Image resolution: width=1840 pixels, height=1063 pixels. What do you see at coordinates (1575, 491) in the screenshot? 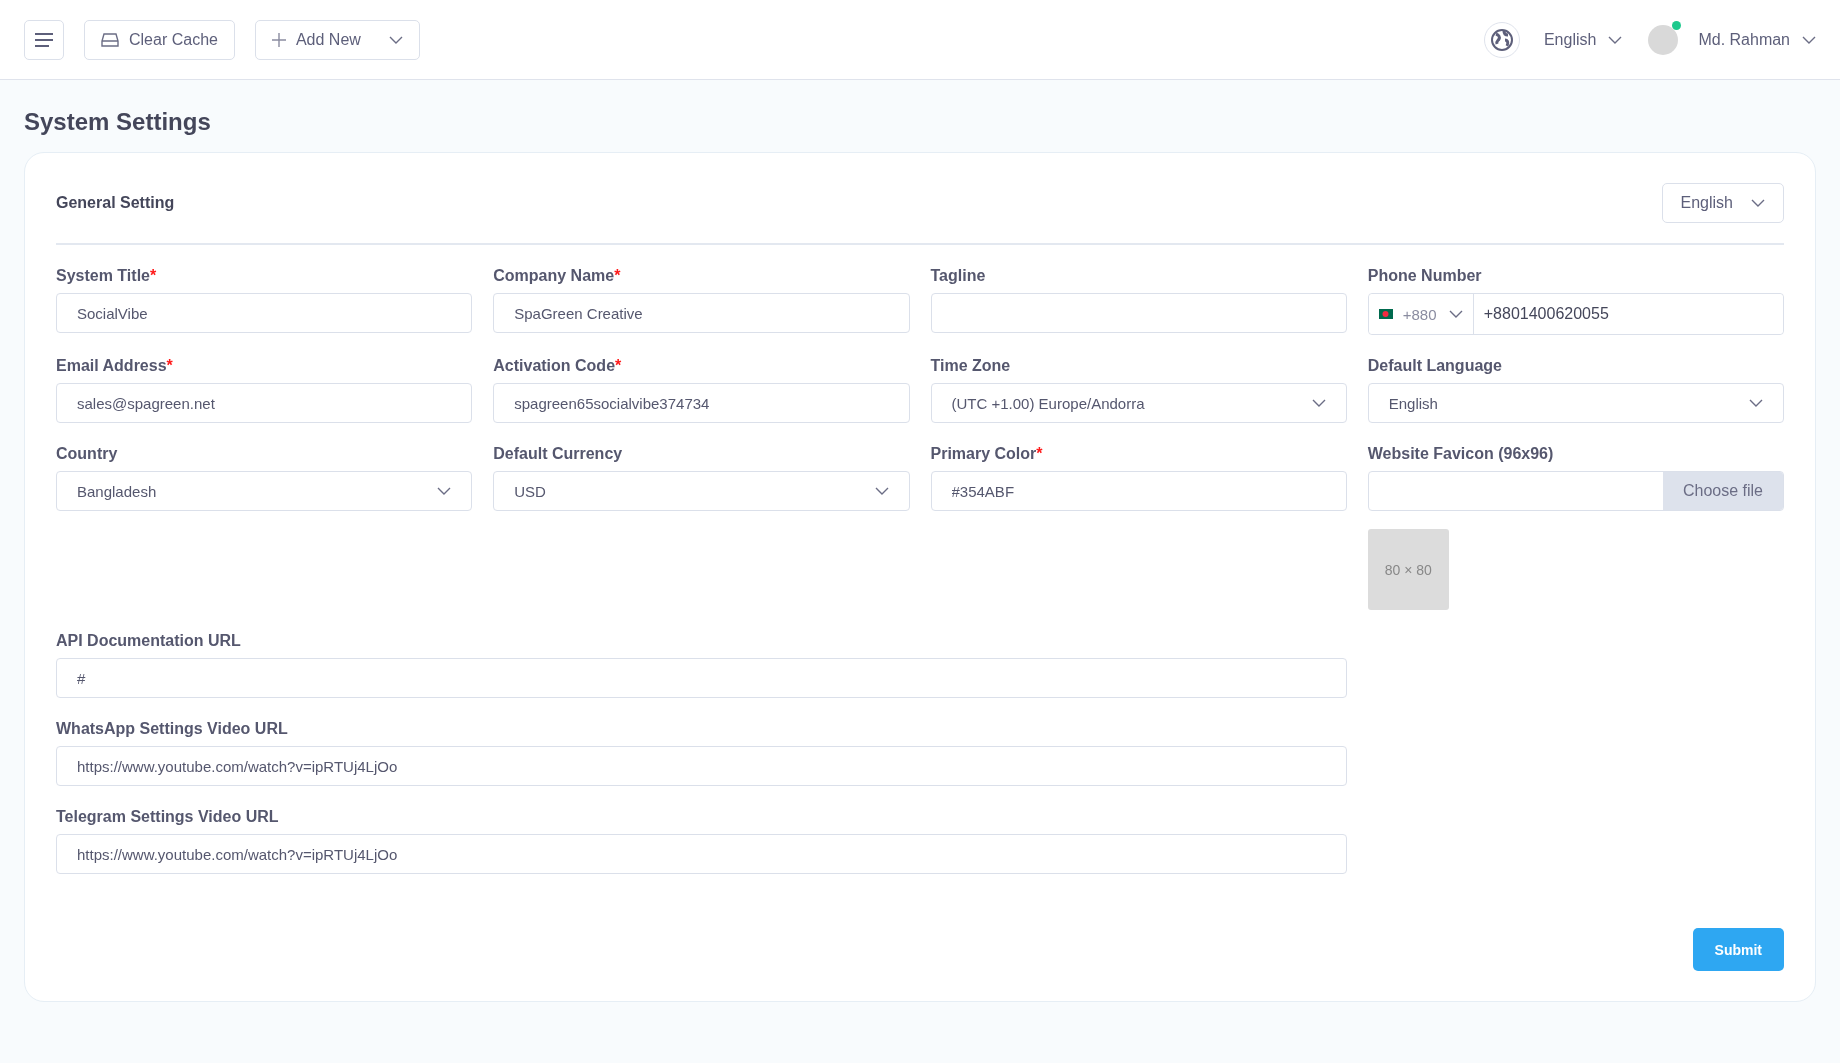
I see `file-field: Choose file` at bounding box center [1575, 491].